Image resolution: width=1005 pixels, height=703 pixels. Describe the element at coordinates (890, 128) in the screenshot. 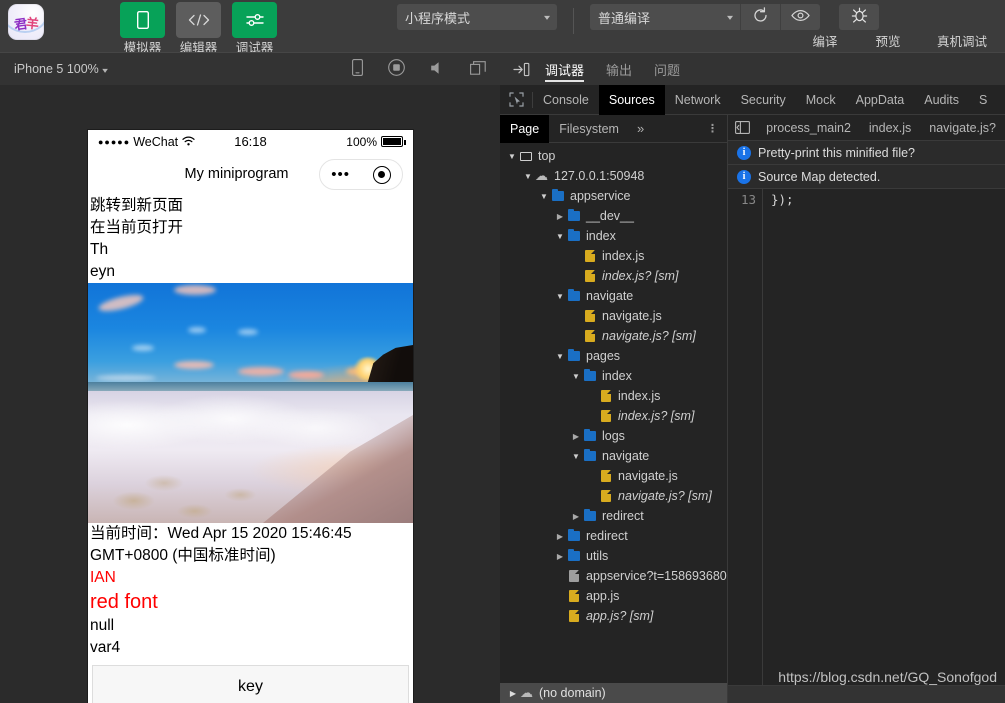

I see `source-tab-index-js: index.js` at that location.